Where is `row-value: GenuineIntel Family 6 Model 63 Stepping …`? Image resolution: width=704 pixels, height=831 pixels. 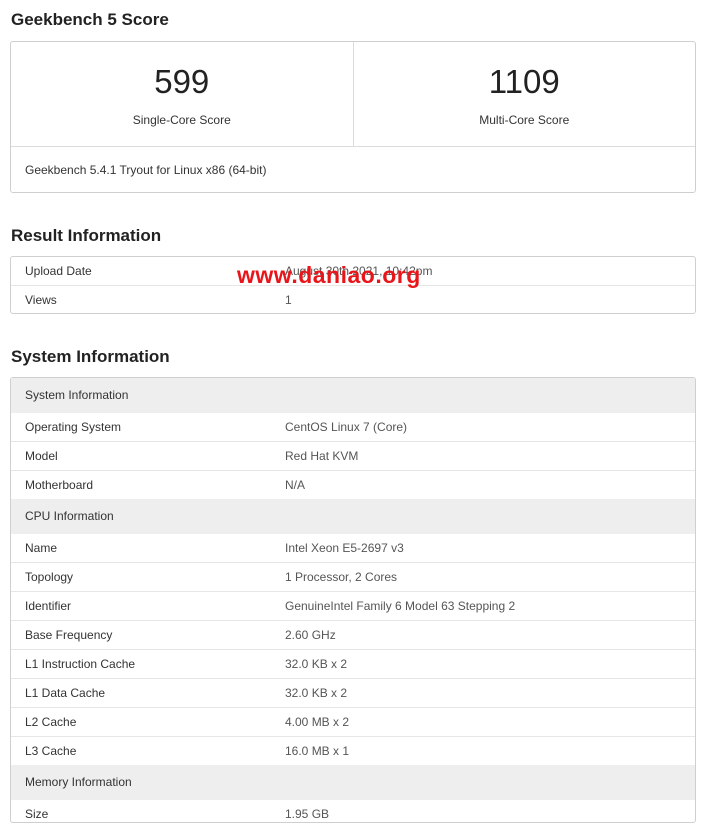
row-value: GenuineIntel Family 6 Model 63 Stepping … is located at coordinates (400, 606).